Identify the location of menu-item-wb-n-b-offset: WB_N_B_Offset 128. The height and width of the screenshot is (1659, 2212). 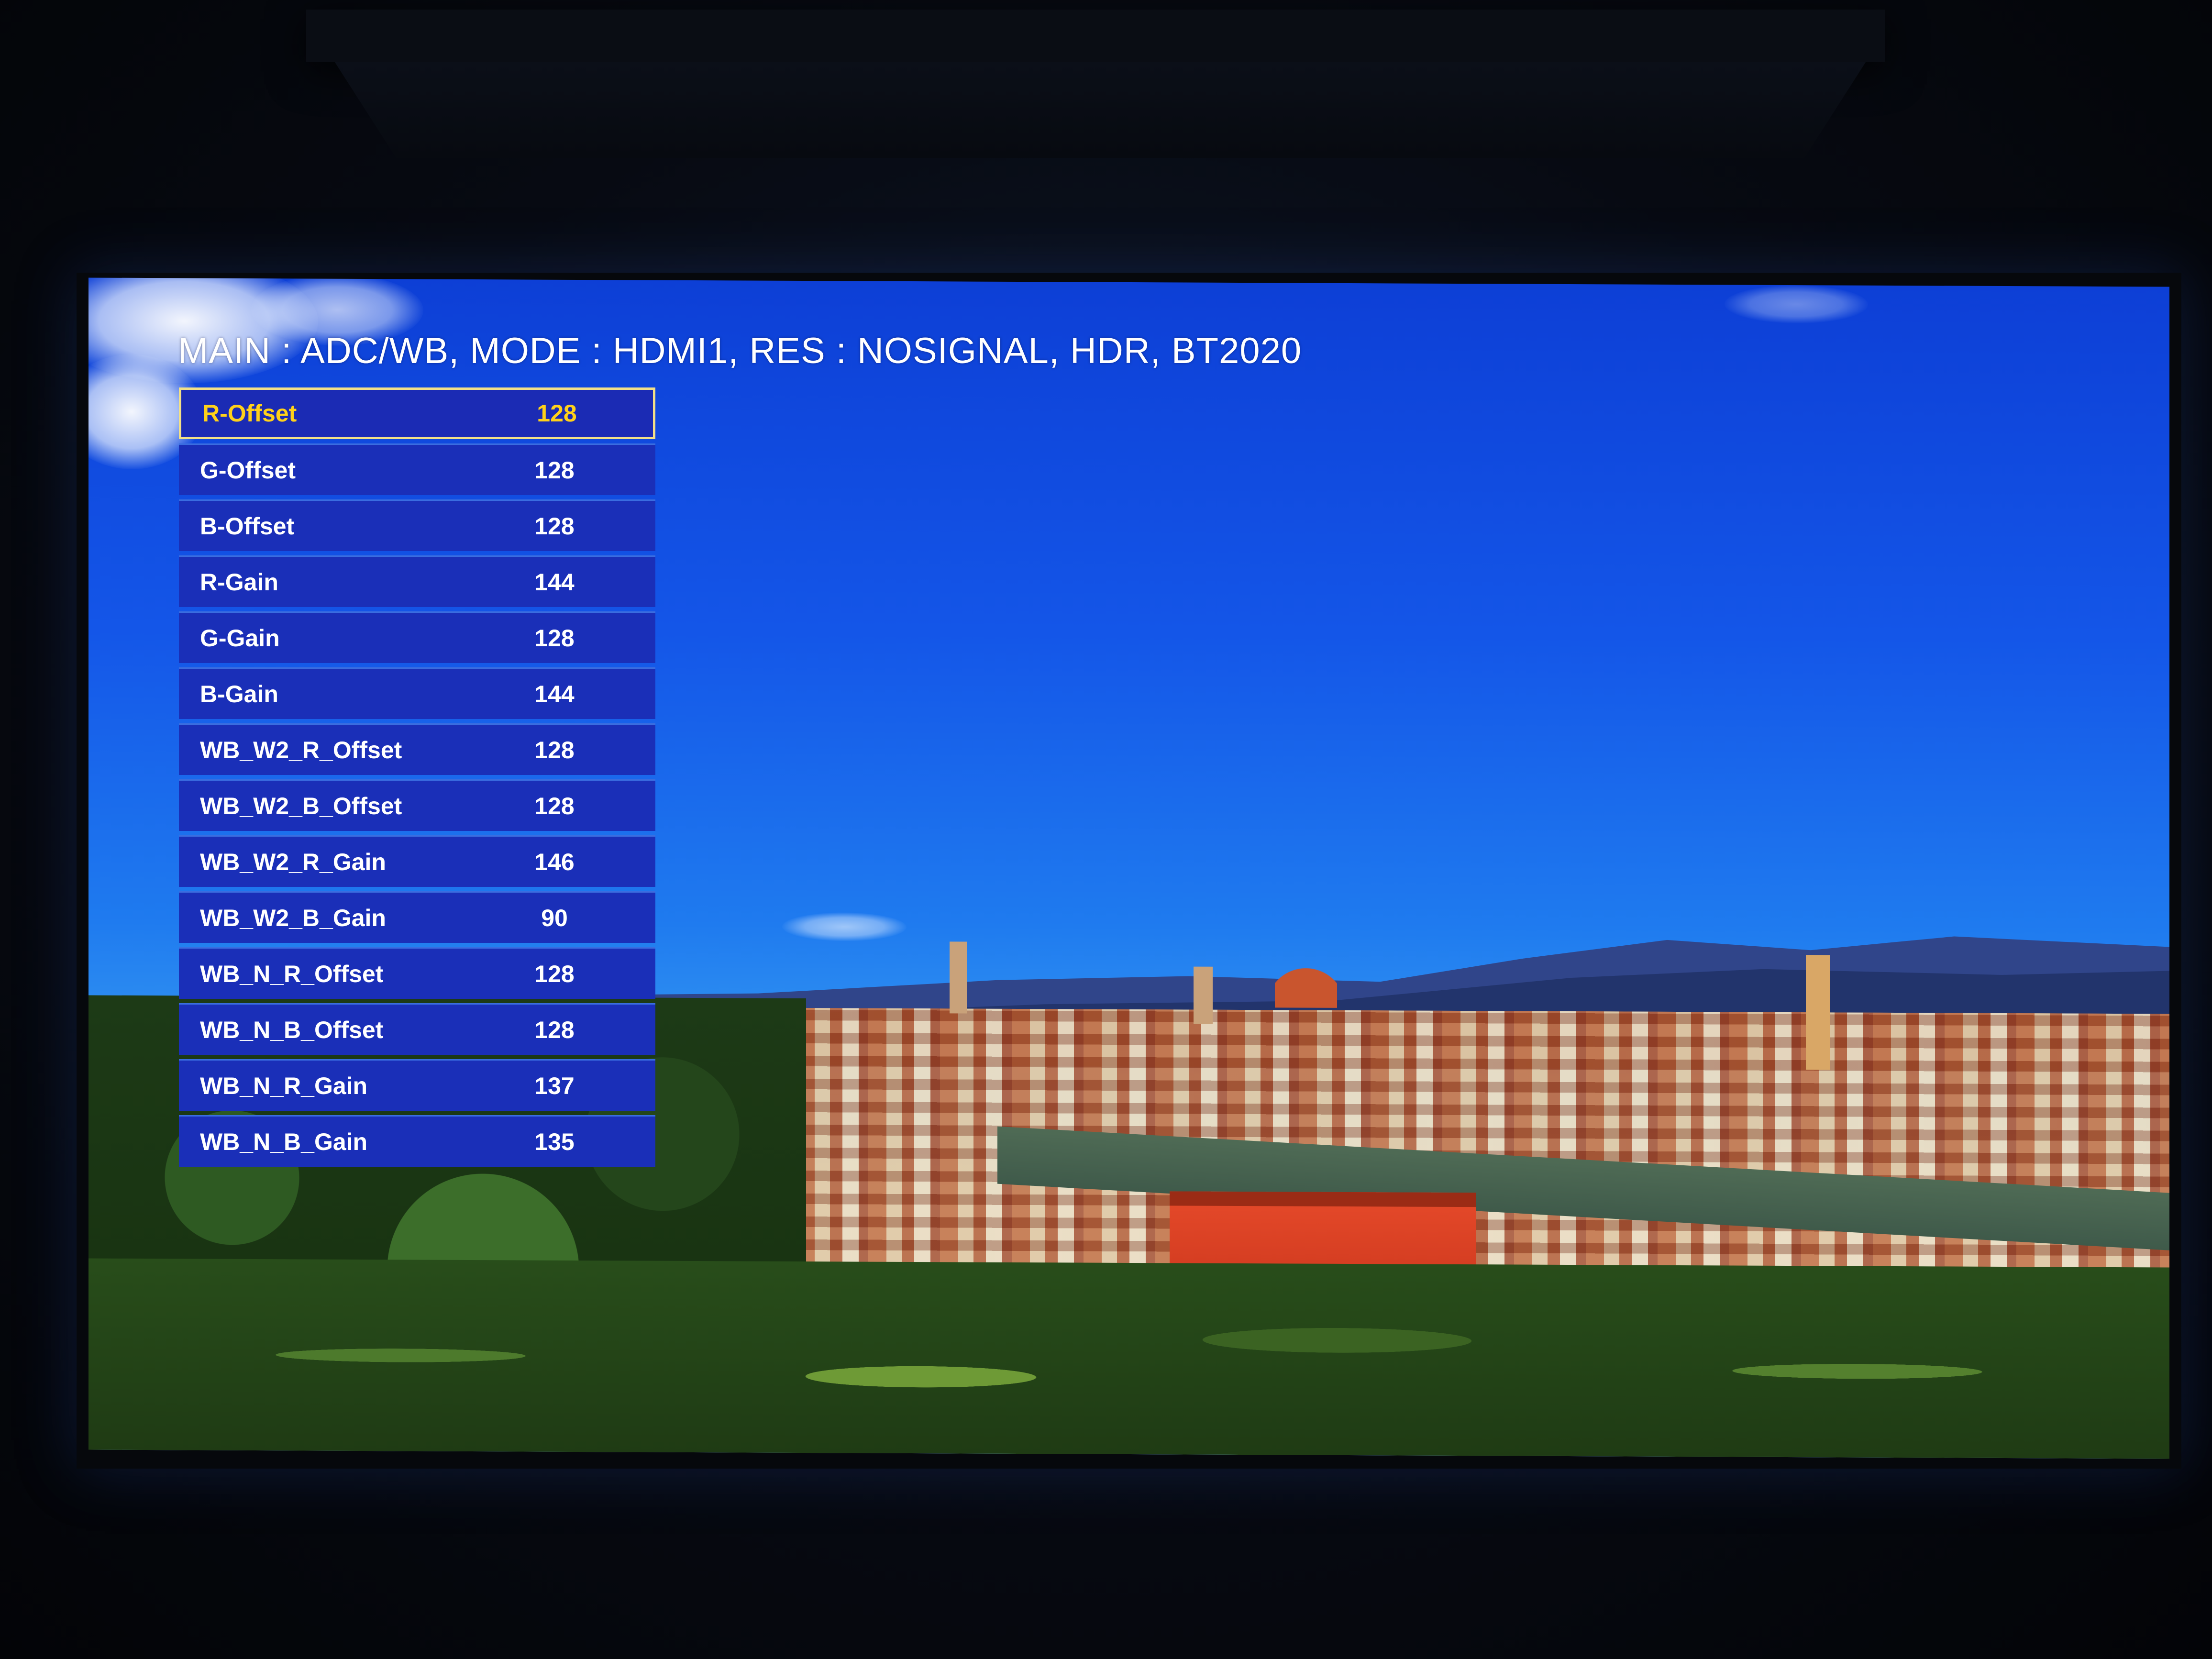
(417, 1029).